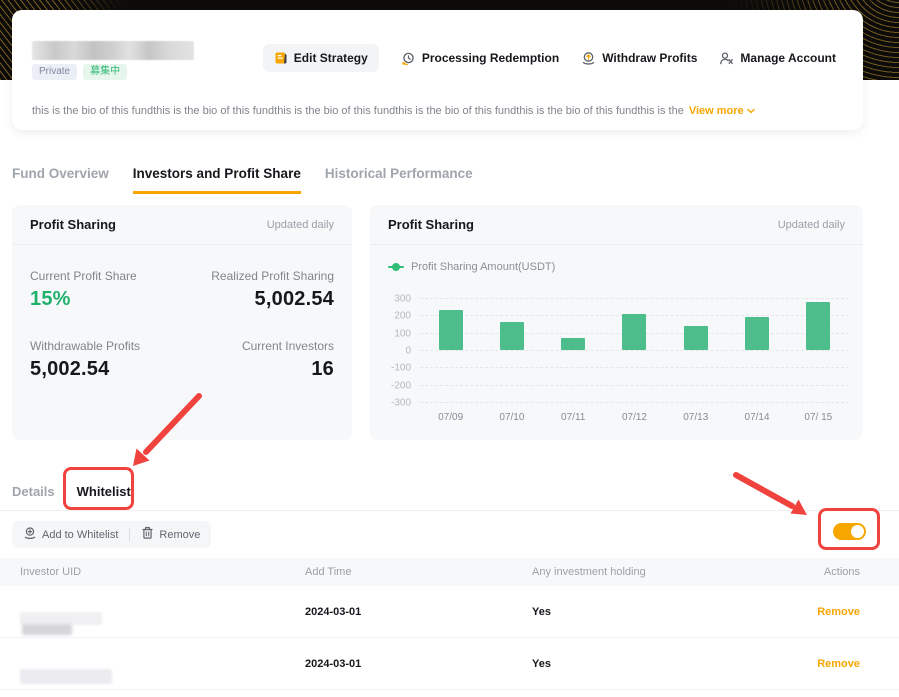  Describe the element at coordinates (80, 534) in the screenshot. I see `add-to-whitelist-label: Add to Whitelist` at that location.